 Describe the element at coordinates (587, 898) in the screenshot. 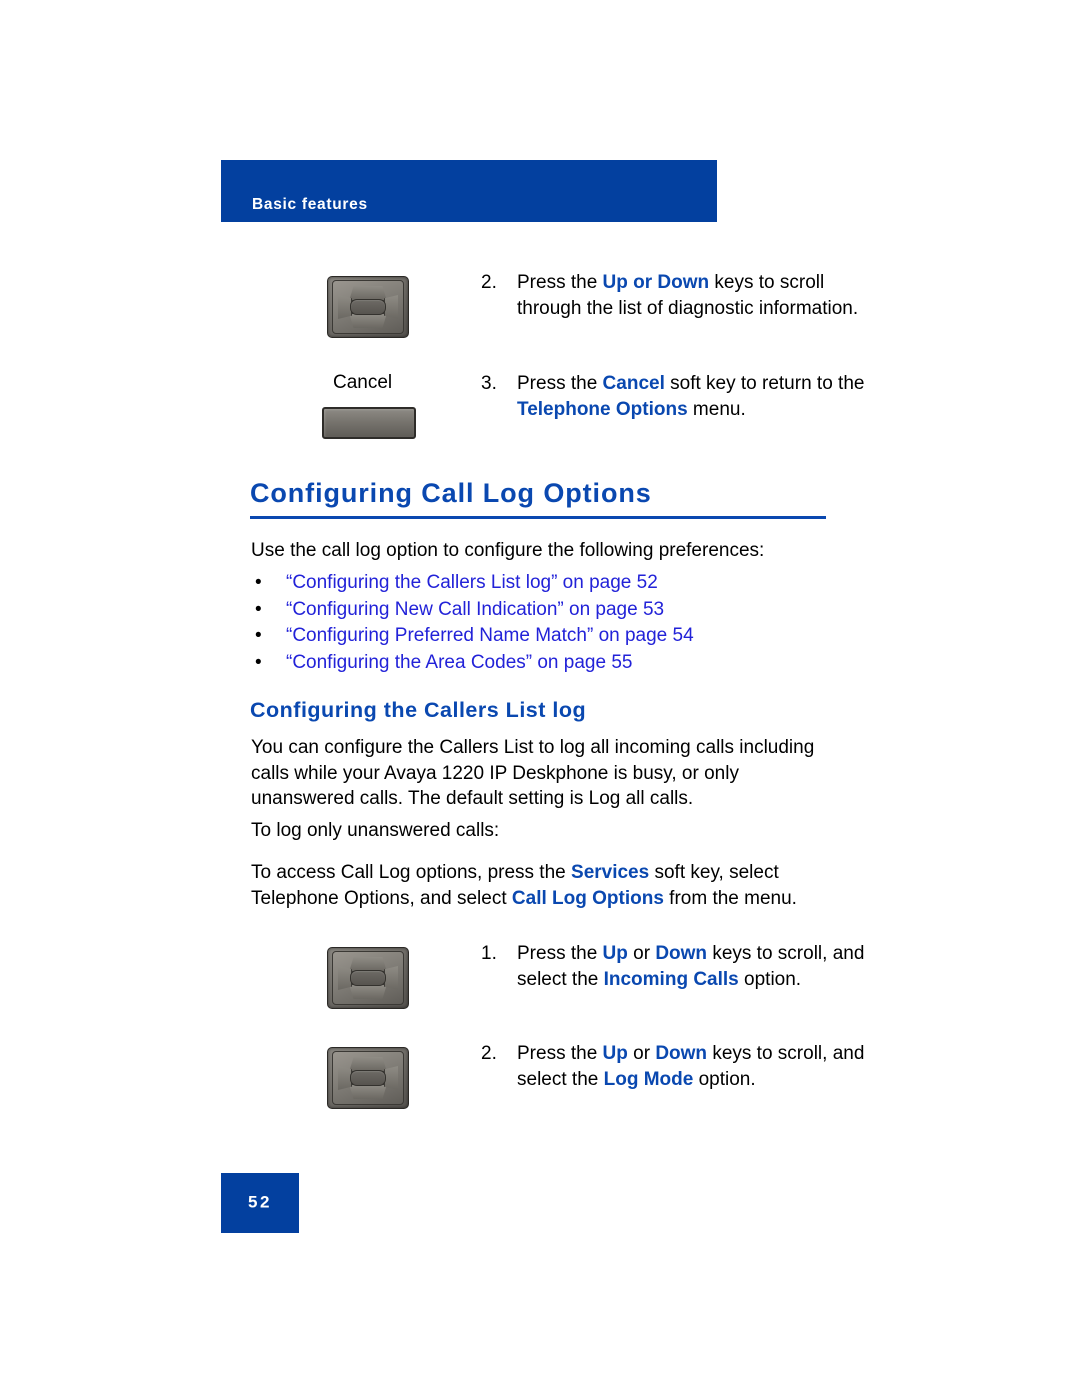

I see `paragraph-emphasis: Call Log Options` at that location.